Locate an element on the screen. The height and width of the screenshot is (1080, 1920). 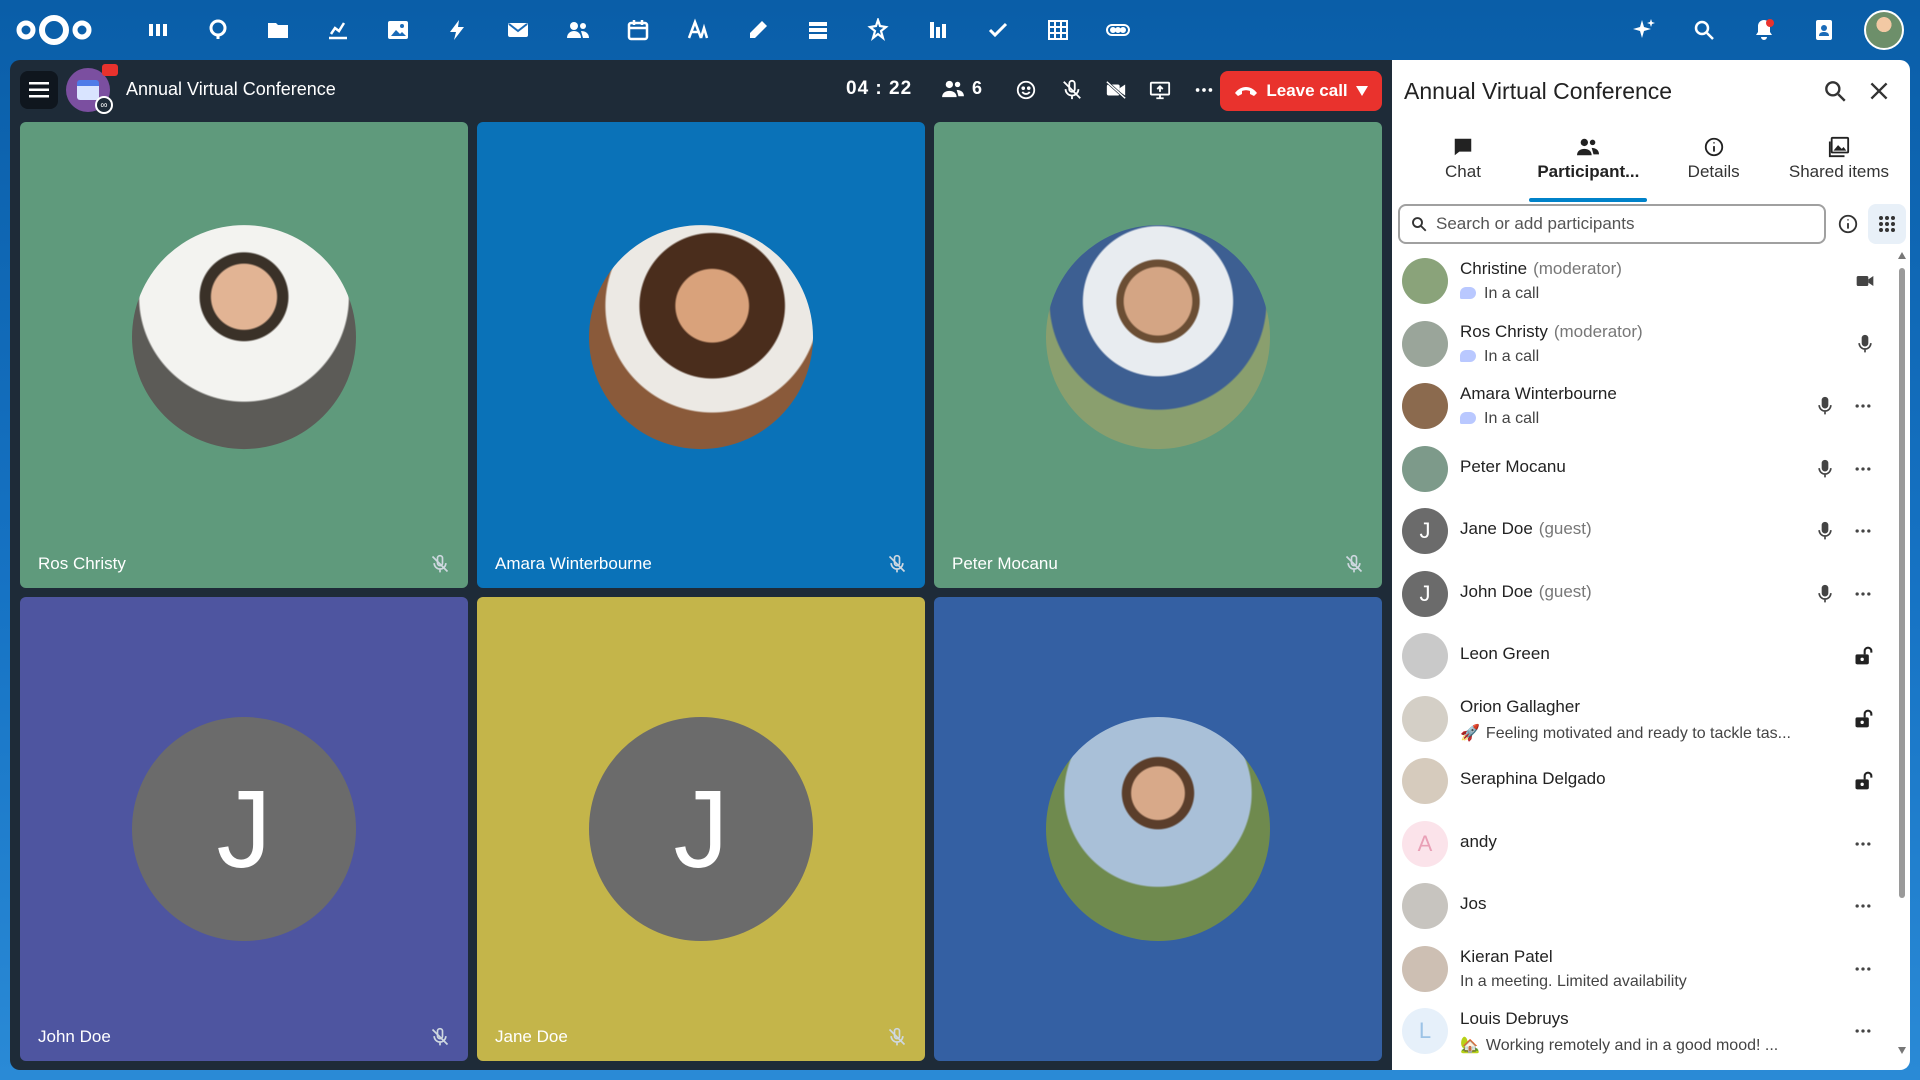
chat-icon is located at coordinates (1463, 147).